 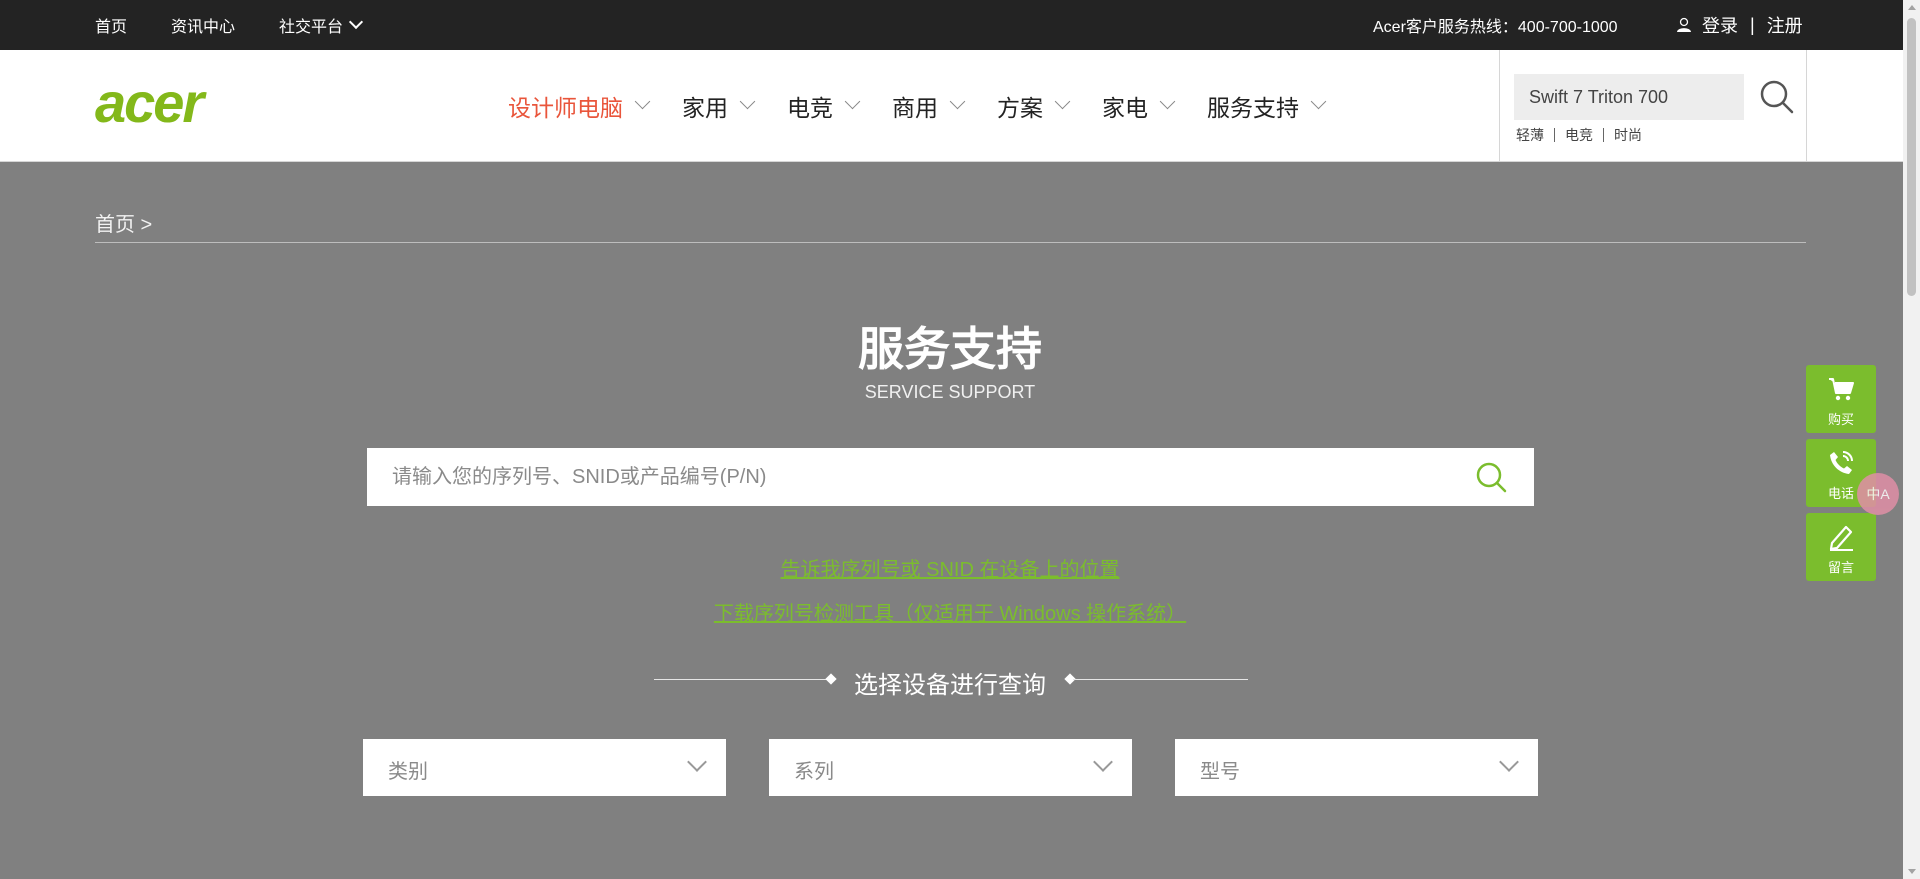 What do you see at coordinates (1841, 462) in the screenshot?
I see `phone-icon` at bounding box center [1841, 462].